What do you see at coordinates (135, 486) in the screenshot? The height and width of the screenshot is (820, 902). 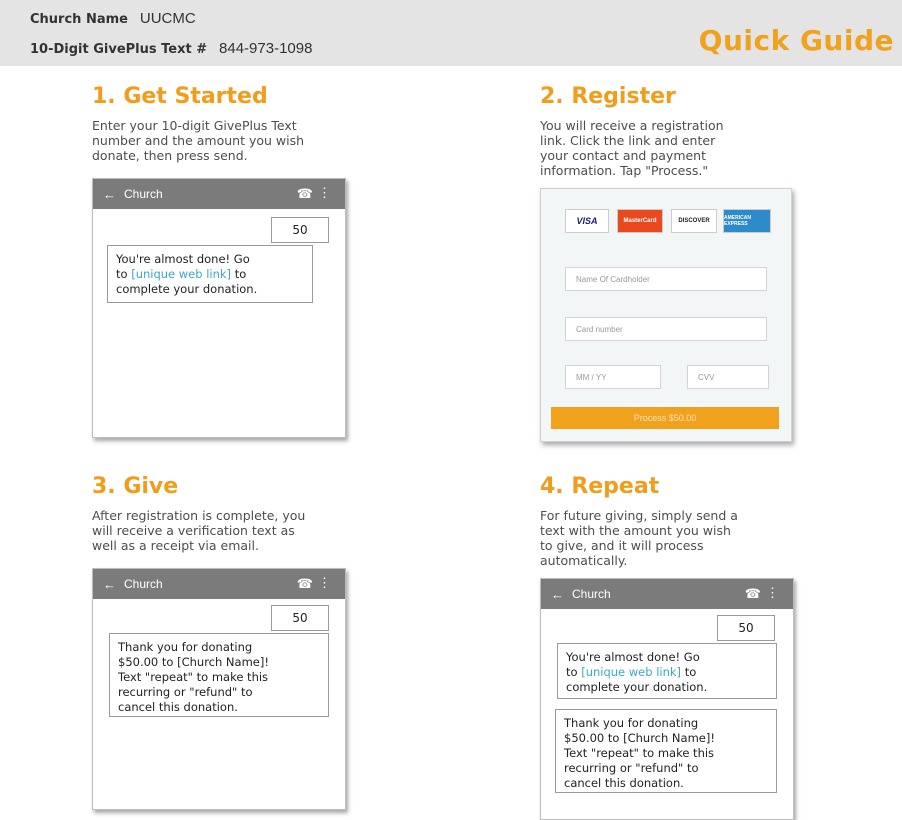 I see `step3-title: 3. Give` at bounding box center [135, 486].